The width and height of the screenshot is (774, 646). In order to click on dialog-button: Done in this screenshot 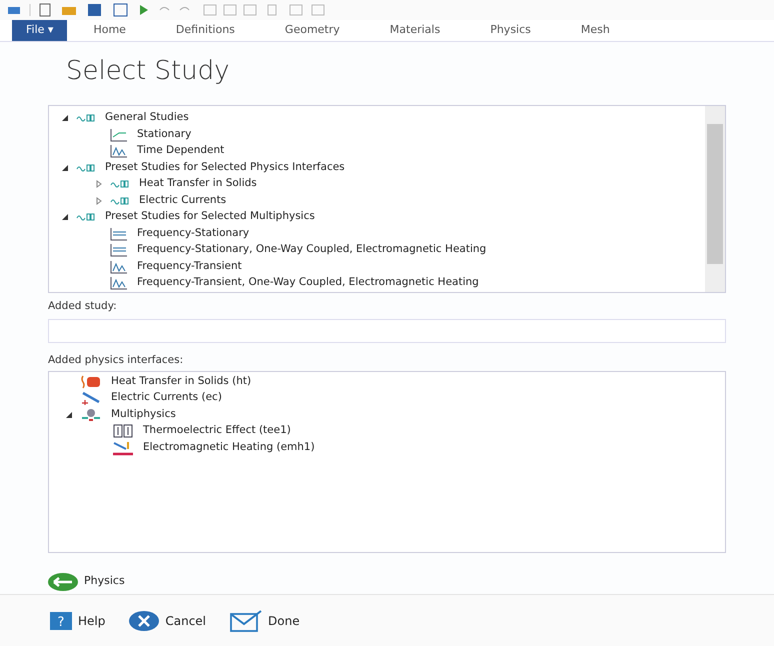, I will do `click(270, 621)`.